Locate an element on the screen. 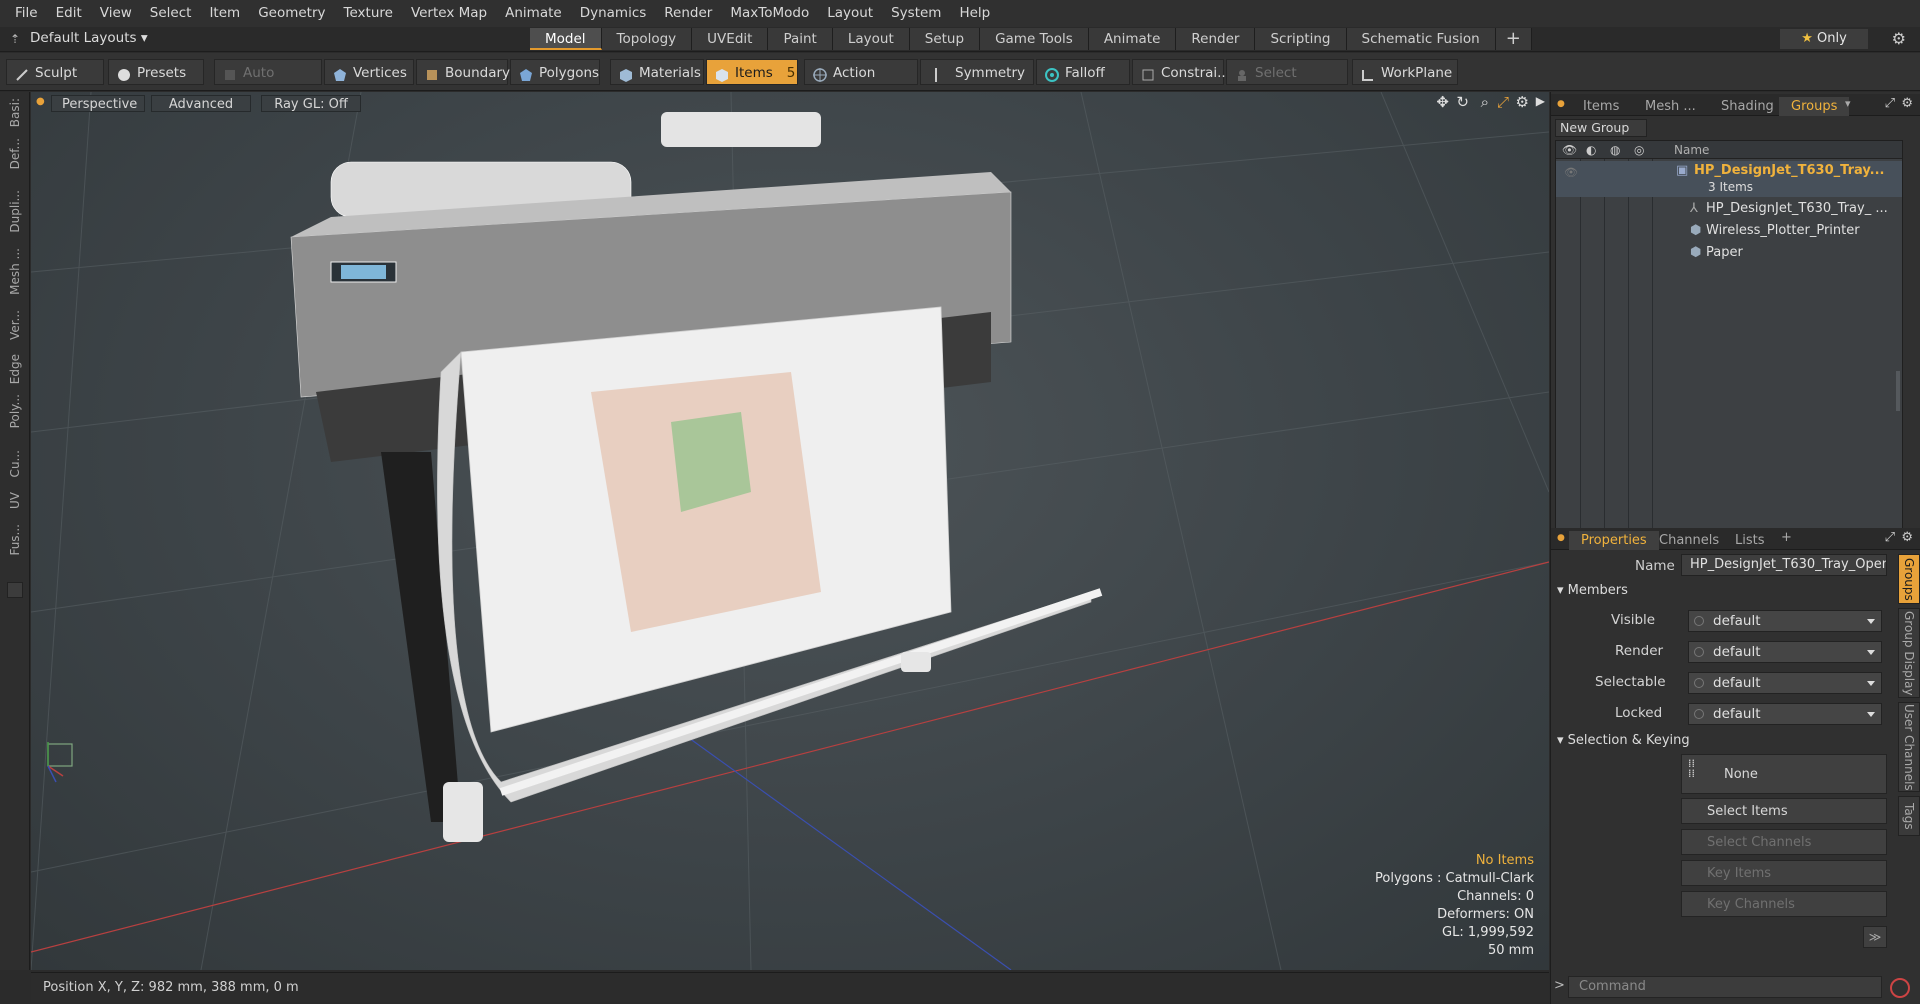 This screenshot has height=1004, width=1920. tab-shading: Shading is located at coordinates (1747, 106).